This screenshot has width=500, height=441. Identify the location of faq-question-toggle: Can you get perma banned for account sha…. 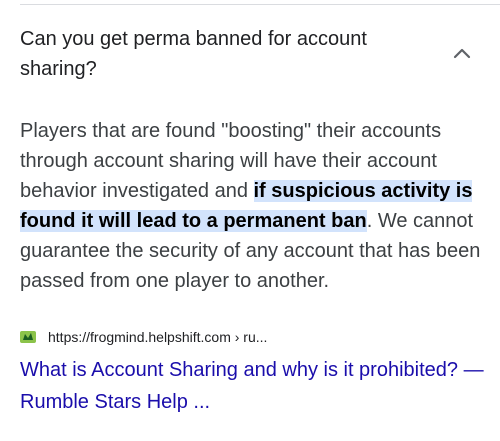
(250, 56).